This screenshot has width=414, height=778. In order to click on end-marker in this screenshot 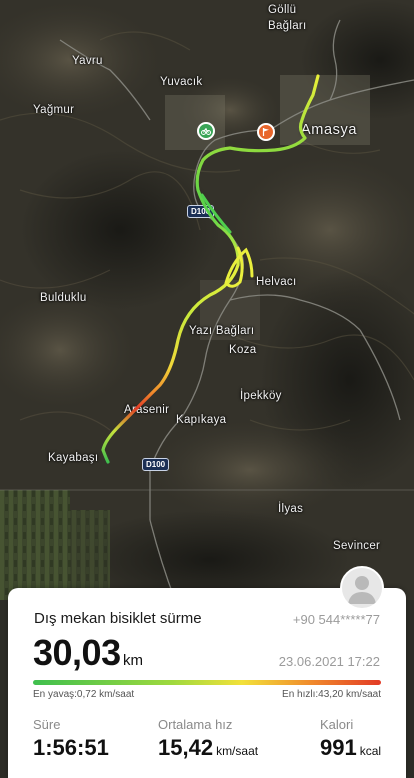, I will do `click(266, 132)`.